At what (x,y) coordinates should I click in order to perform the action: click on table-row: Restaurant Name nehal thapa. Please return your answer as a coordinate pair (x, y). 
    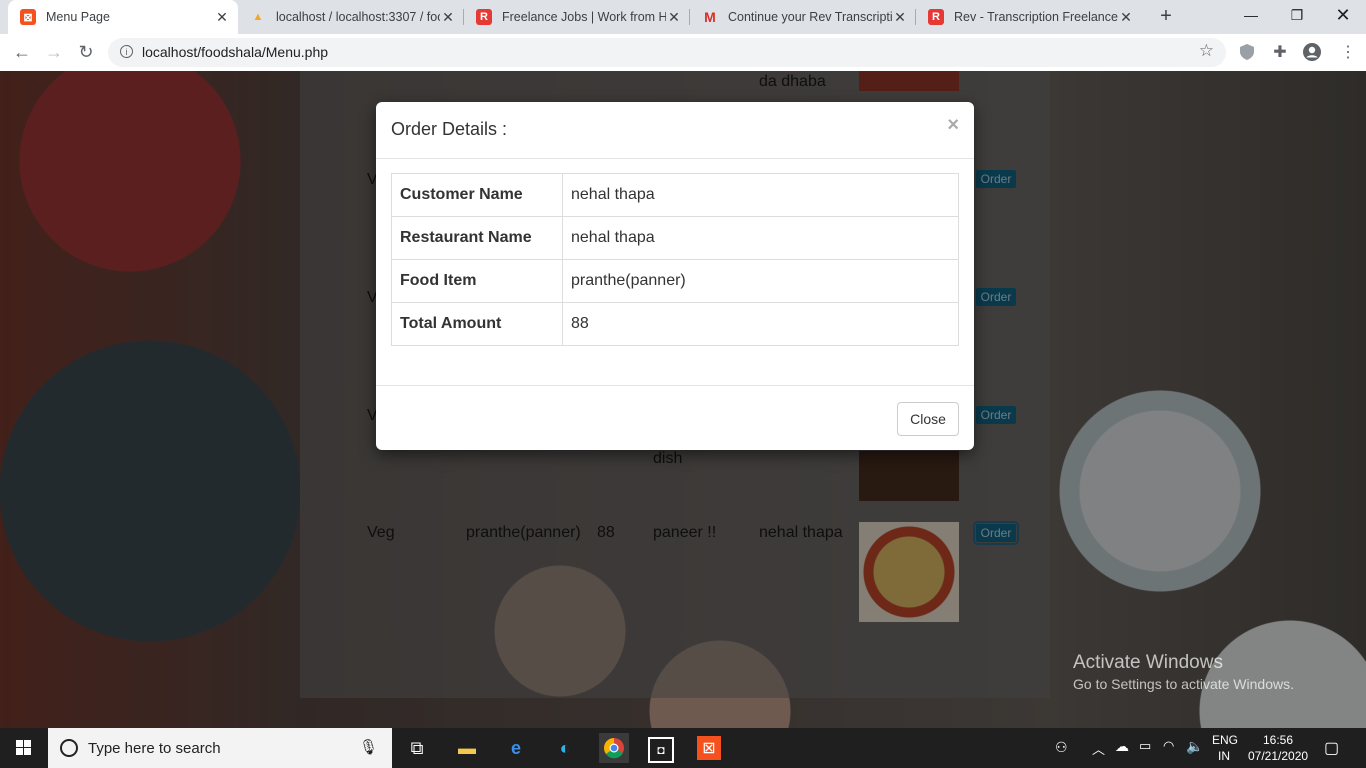
    Looking at the image, I should click on (675, 238).